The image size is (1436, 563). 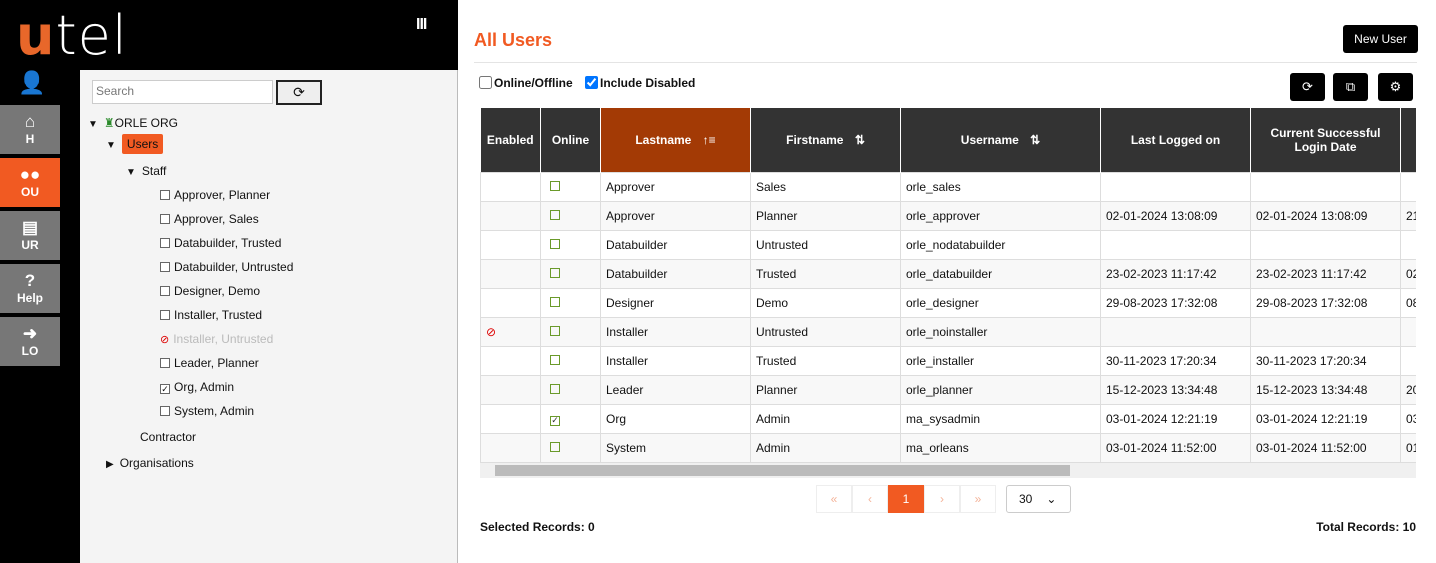 I want to click on tree-node-user: Databuilder, Trusted, so click(x=220, y=243).